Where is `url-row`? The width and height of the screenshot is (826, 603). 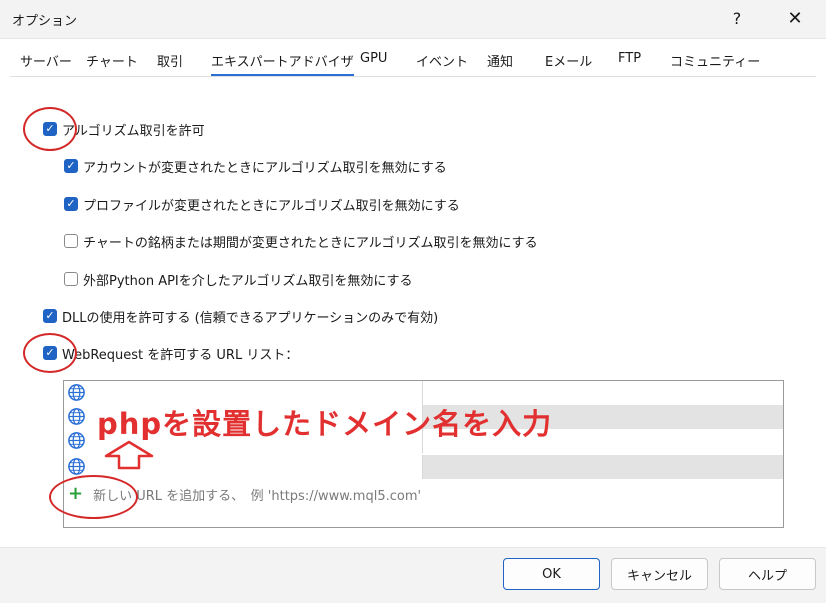
url-row is located at coordinates (423, 467).